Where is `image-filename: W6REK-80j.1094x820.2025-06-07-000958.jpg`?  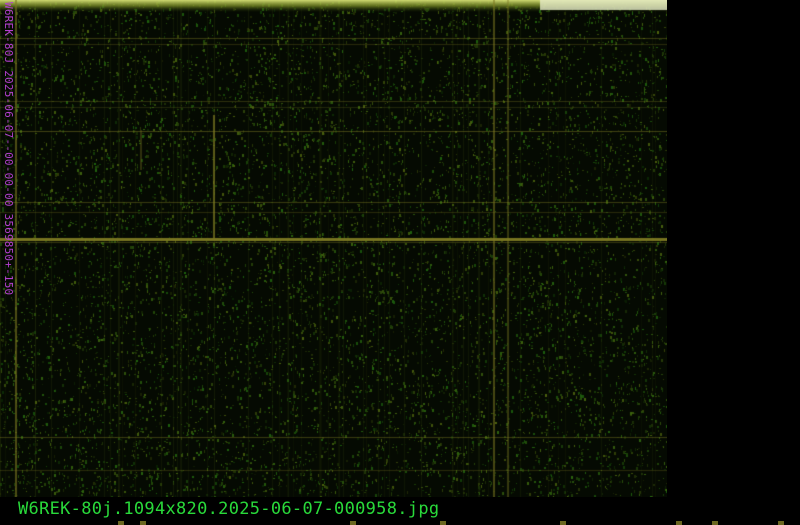 image-filename: W6REK-80j.1094x820.2025-06-07-000958.jpg is located at coordinates (229, 509).